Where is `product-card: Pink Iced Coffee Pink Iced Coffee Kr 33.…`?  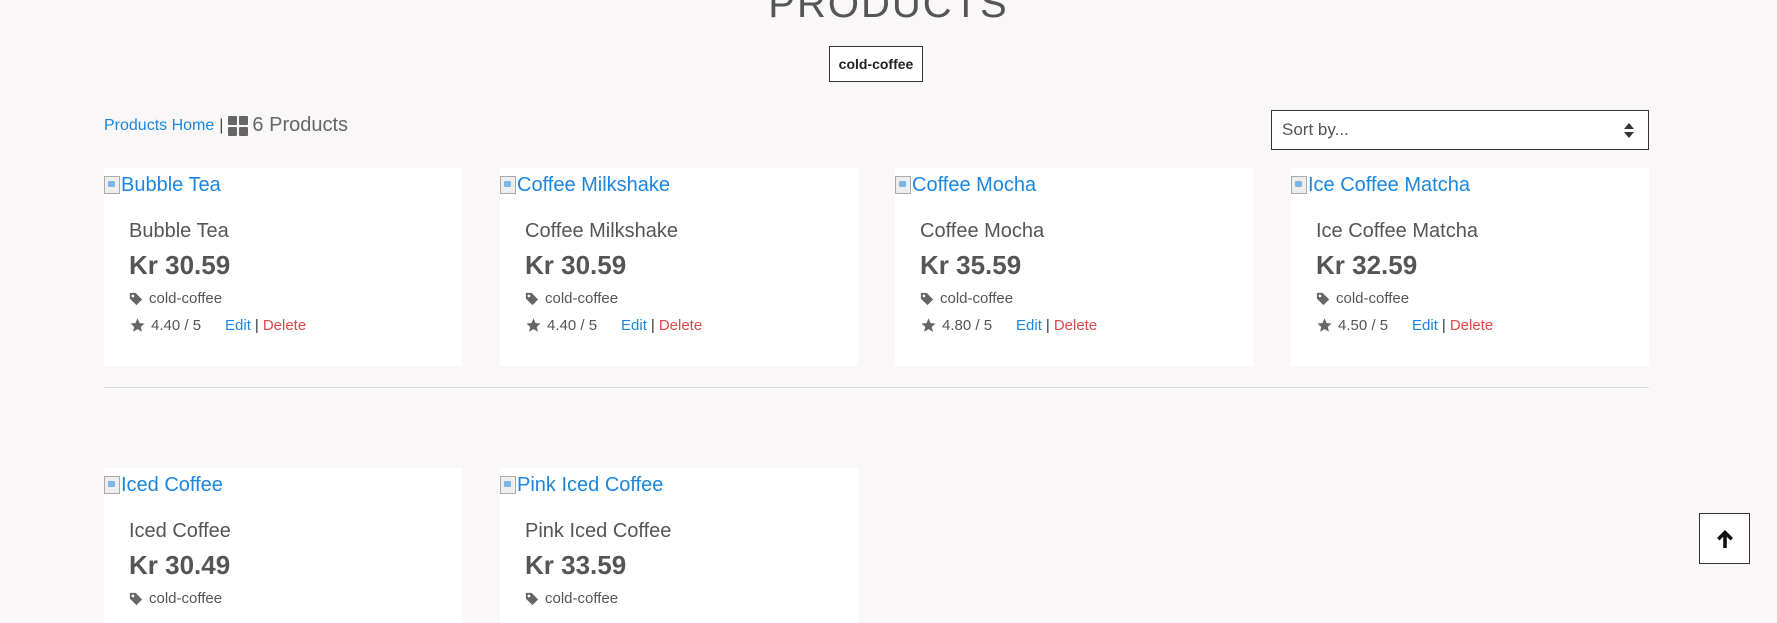
product-card: Pink Iced Coffee Pink Iced Coffee Kr 33.… is located at coordinates (679, 545).